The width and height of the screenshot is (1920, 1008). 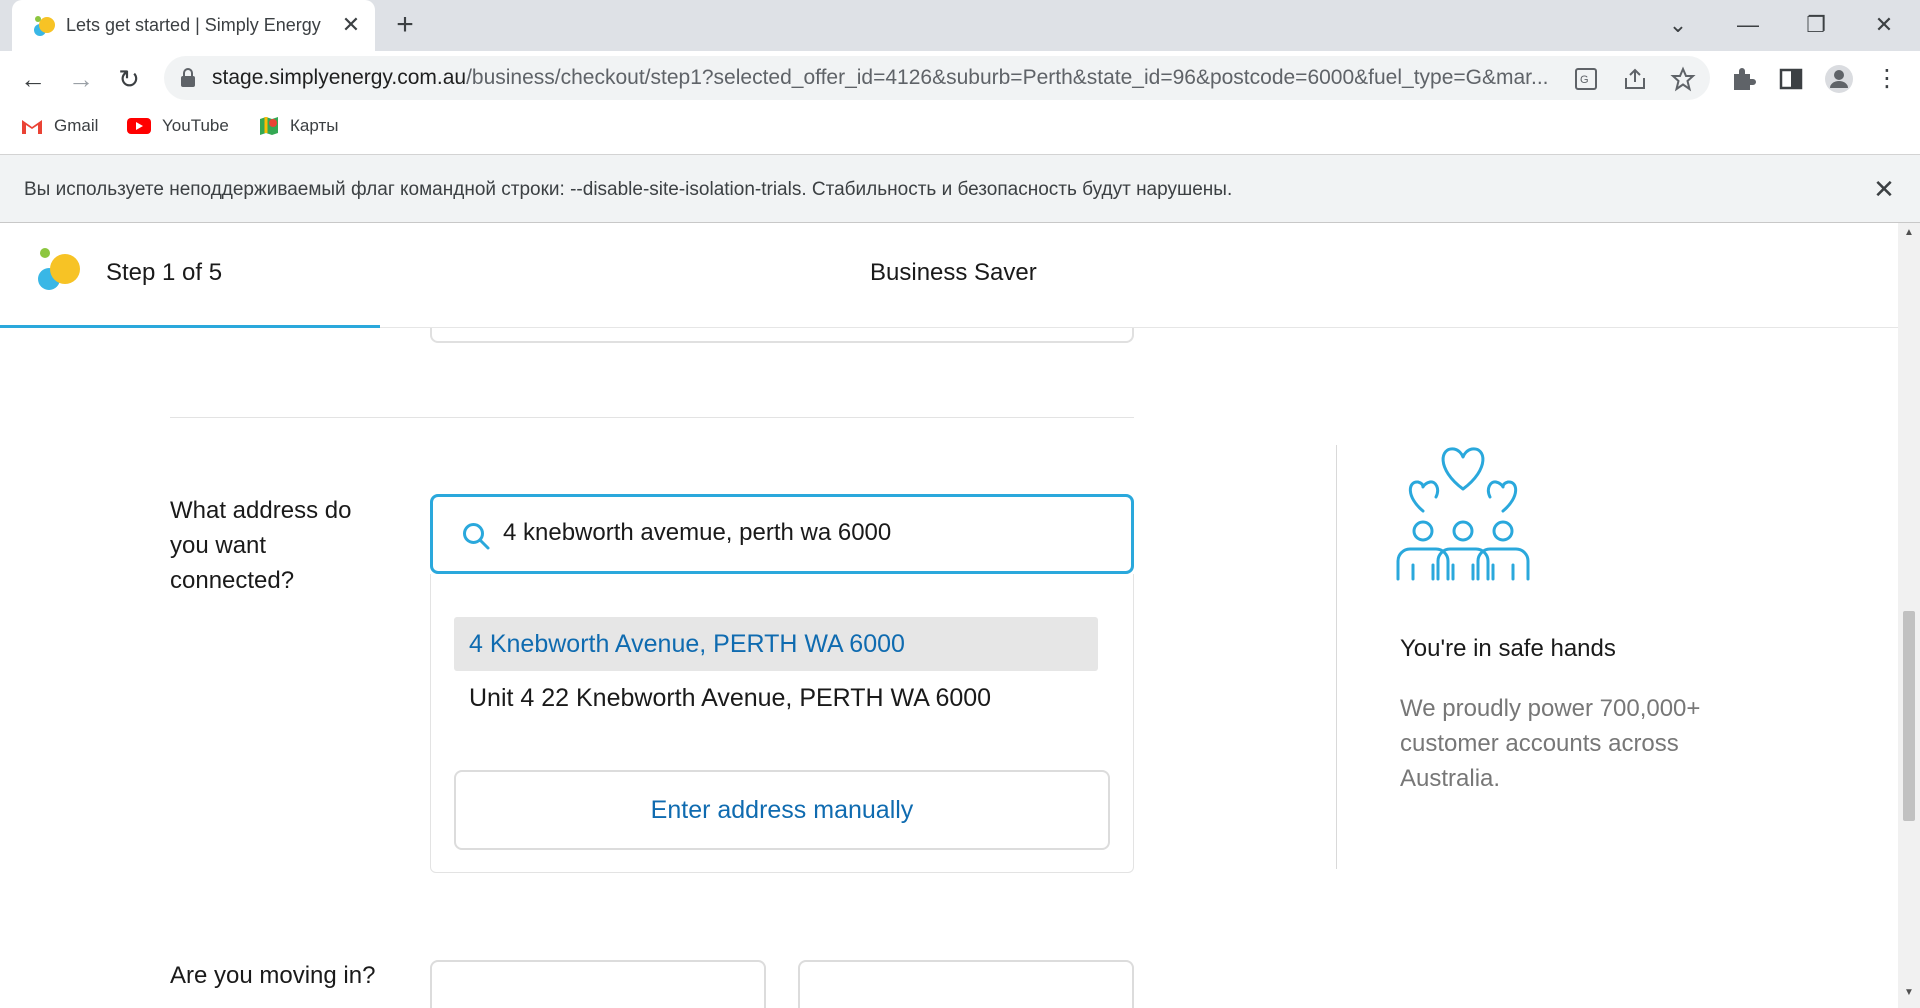 I want to click on youtube-icon, so click(x=139, y=126).